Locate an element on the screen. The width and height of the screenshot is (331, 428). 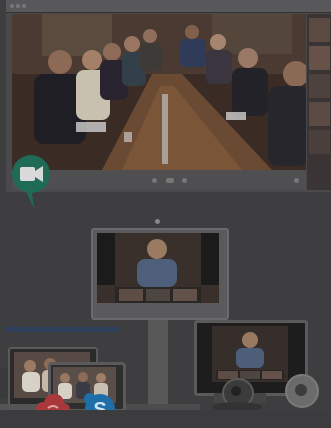
camera-button is located at coordinates (184, 180).